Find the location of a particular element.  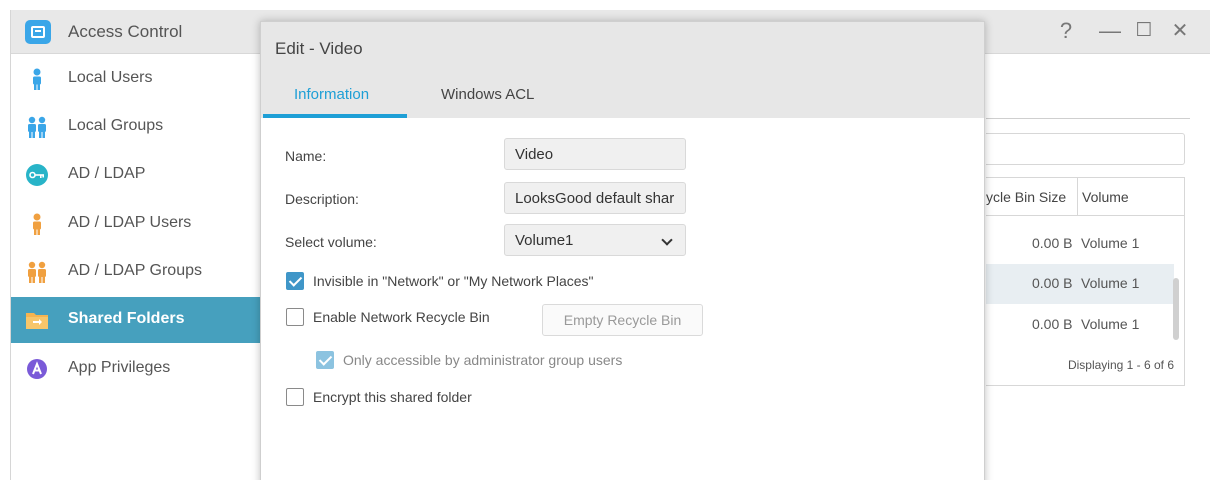

sidebar-item-local-groups: Local Groups is located at coordinates (136, 127).